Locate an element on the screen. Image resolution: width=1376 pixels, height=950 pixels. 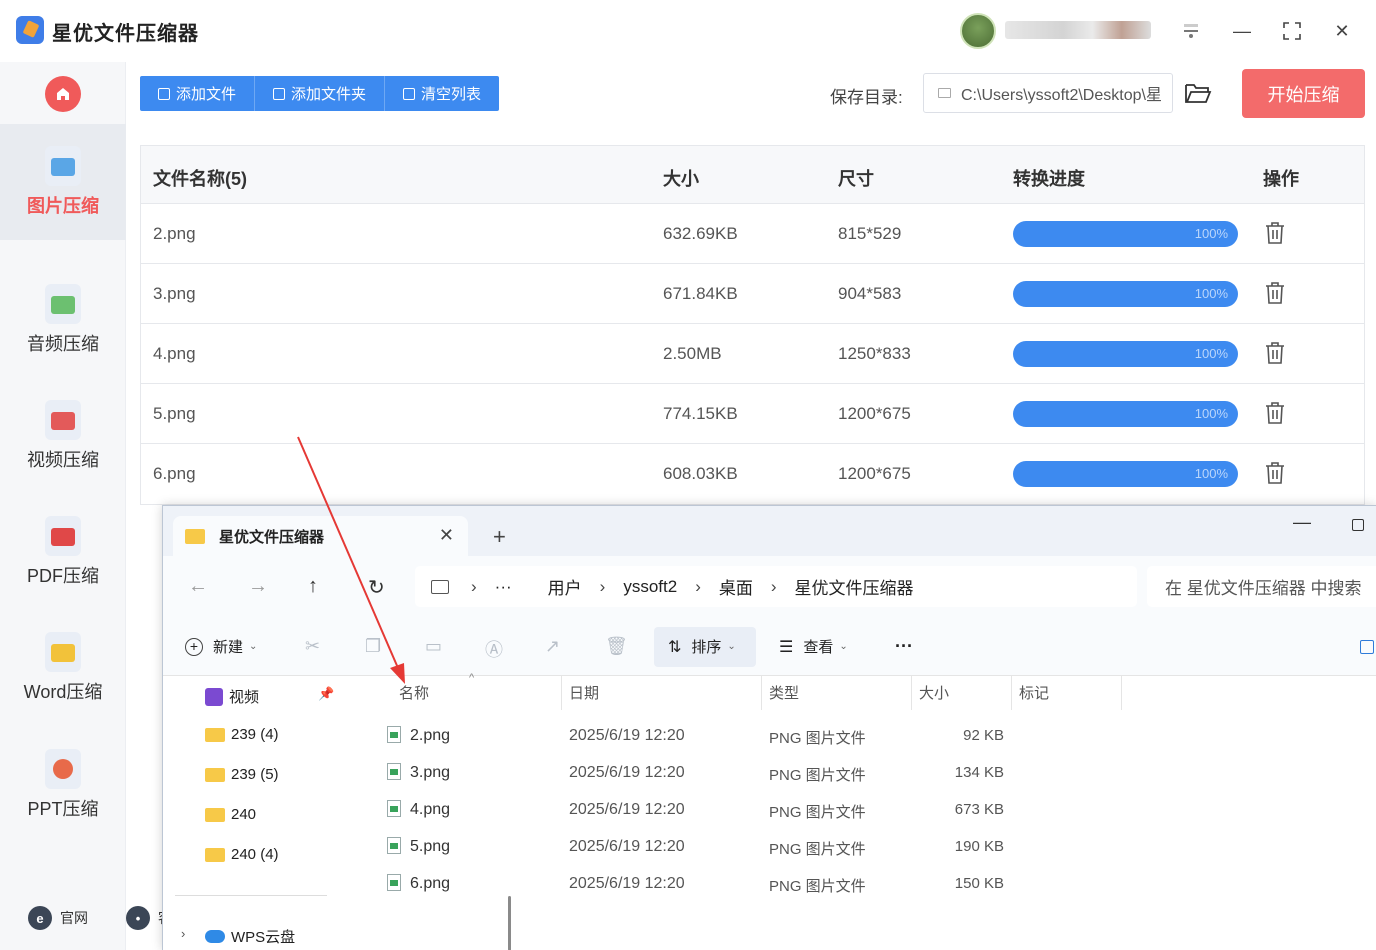
sidebar-item-ppt: PPT压缩 is located at coordinates (63, 785).